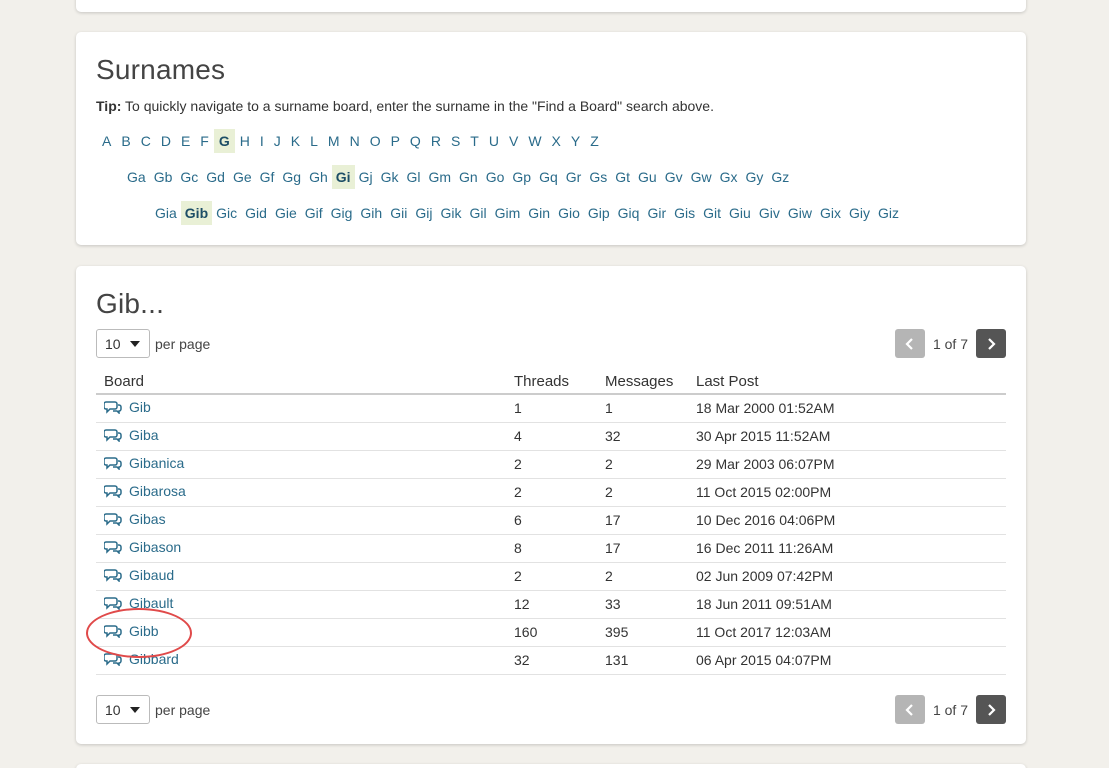 The width and height of the screenshot is (1109, 768). Describe the element at coordinates (574, 177) in the screenshot. I see `prefix-link-gr: Gr` at that location.